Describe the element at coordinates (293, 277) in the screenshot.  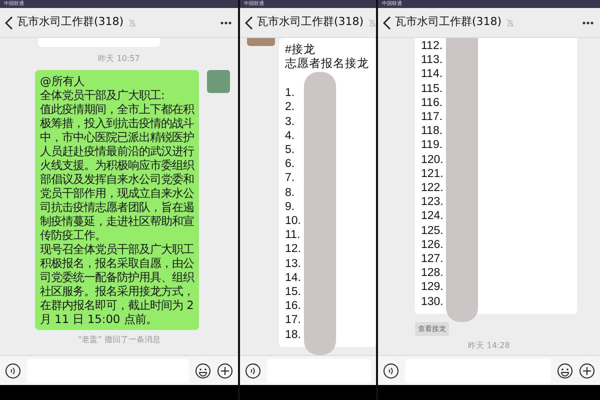
I see `list-entry: 14.` at that location.